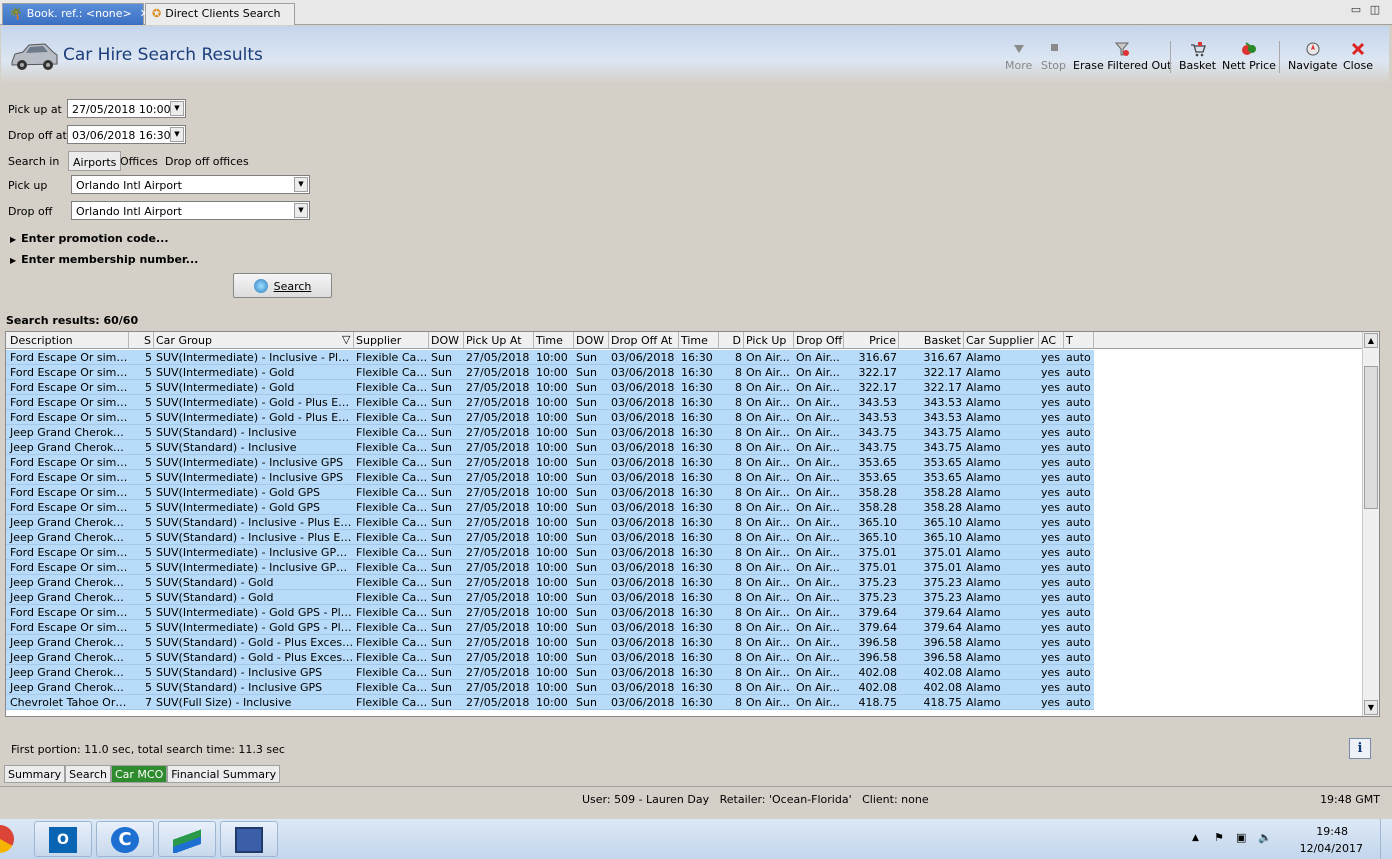  What do you see at coordinates (1332, 831) in the screenshot?
I see `clock-time: 19:48` at bounding box center [1332, 831].